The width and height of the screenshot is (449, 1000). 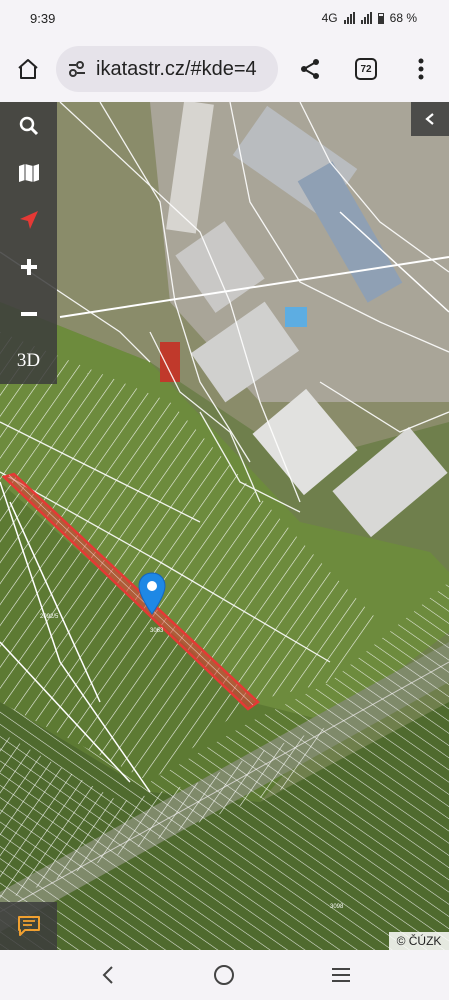 I want to click on system-nav-bar, so click(x=224, y=975).